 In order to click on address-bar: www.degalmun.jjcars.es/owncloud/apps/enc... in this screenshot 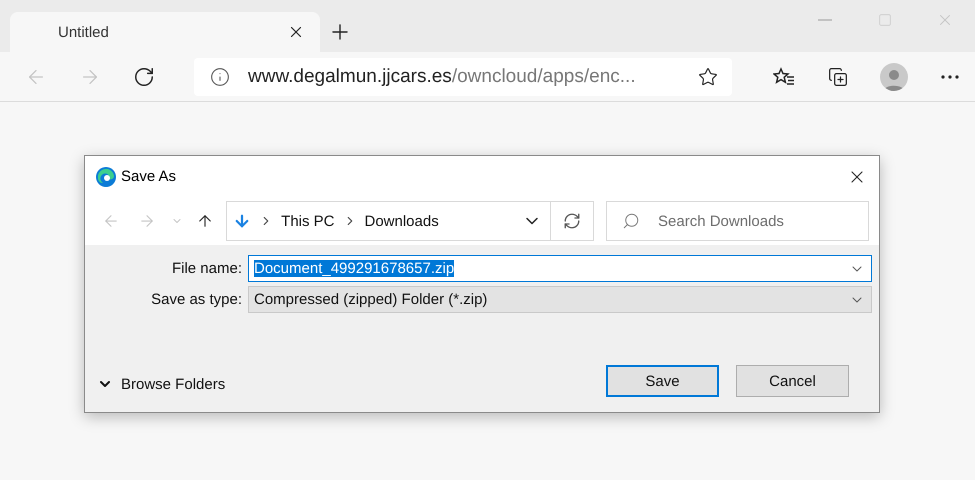, I will do `click(463, 77)`.